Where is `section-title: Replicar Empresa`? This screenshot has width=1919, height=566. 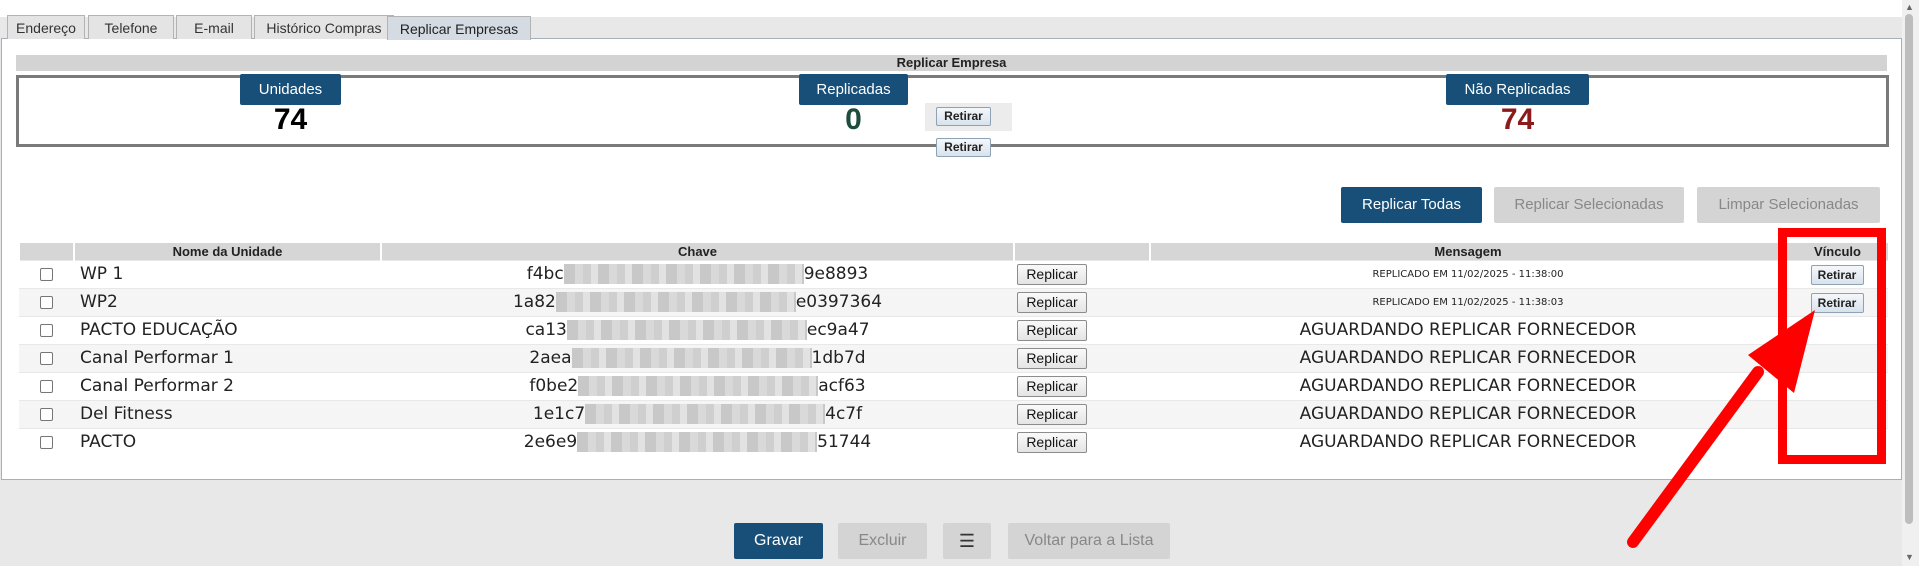
section-title: Replicar Empresa is located at coordinates (951, 63).